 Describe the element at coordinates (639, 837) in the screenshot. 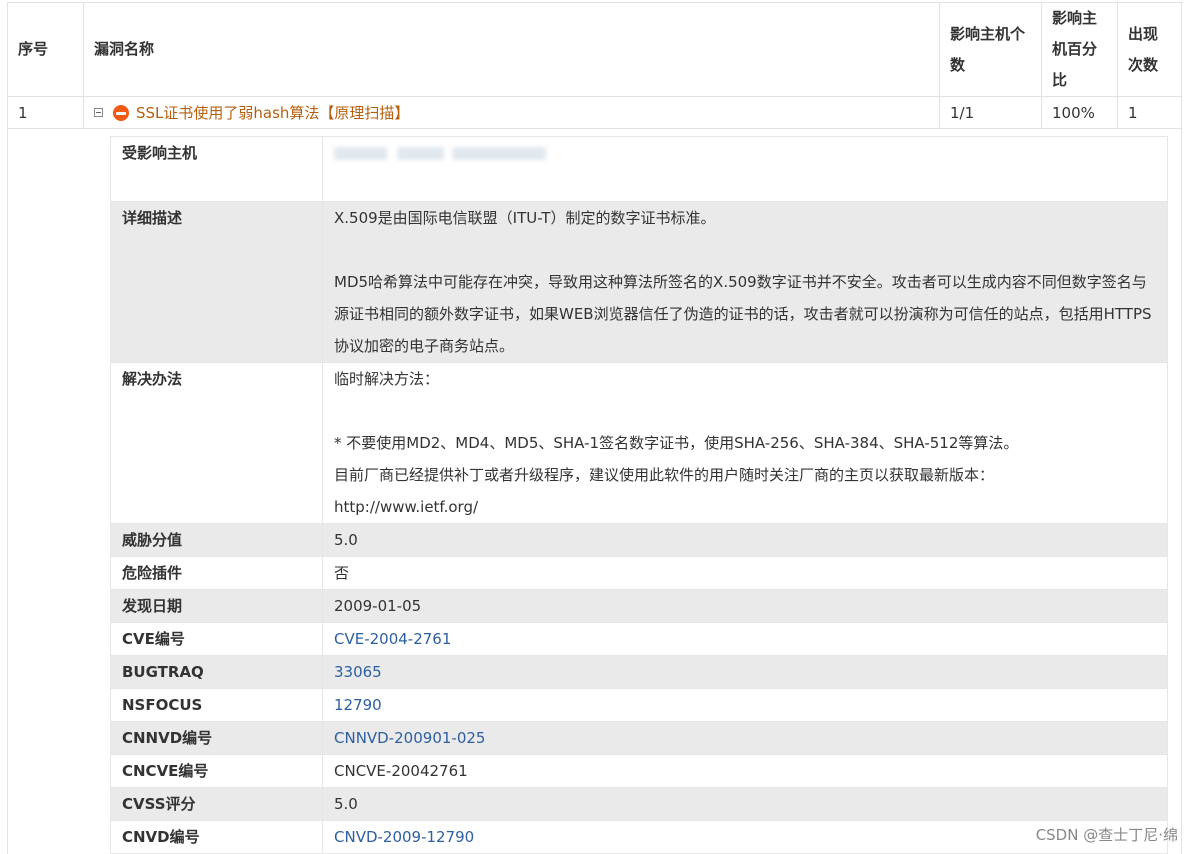

I see `detail-row-cnvd: CNVD编号 CNVD-2009-12790` at that location.